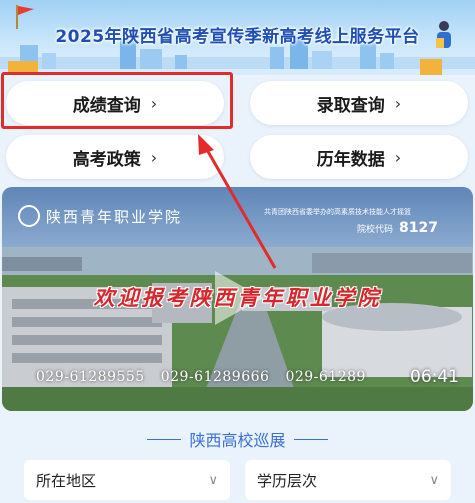 The width and height of the screenshot is (475, 503). I want to click on admission-query-button: 录取查询 ›, so click(359, 103).